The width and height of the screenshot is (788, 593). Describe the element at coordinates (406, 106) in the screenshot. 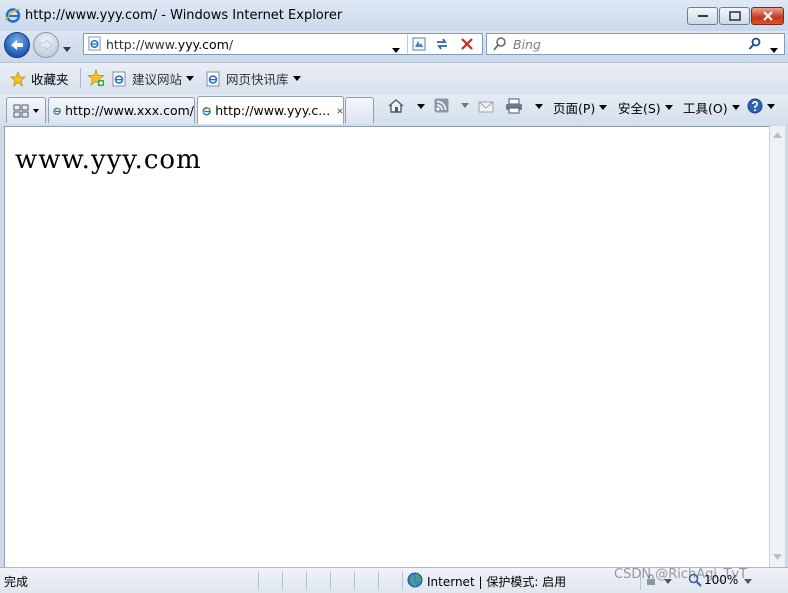

I see `home-button` at that location.